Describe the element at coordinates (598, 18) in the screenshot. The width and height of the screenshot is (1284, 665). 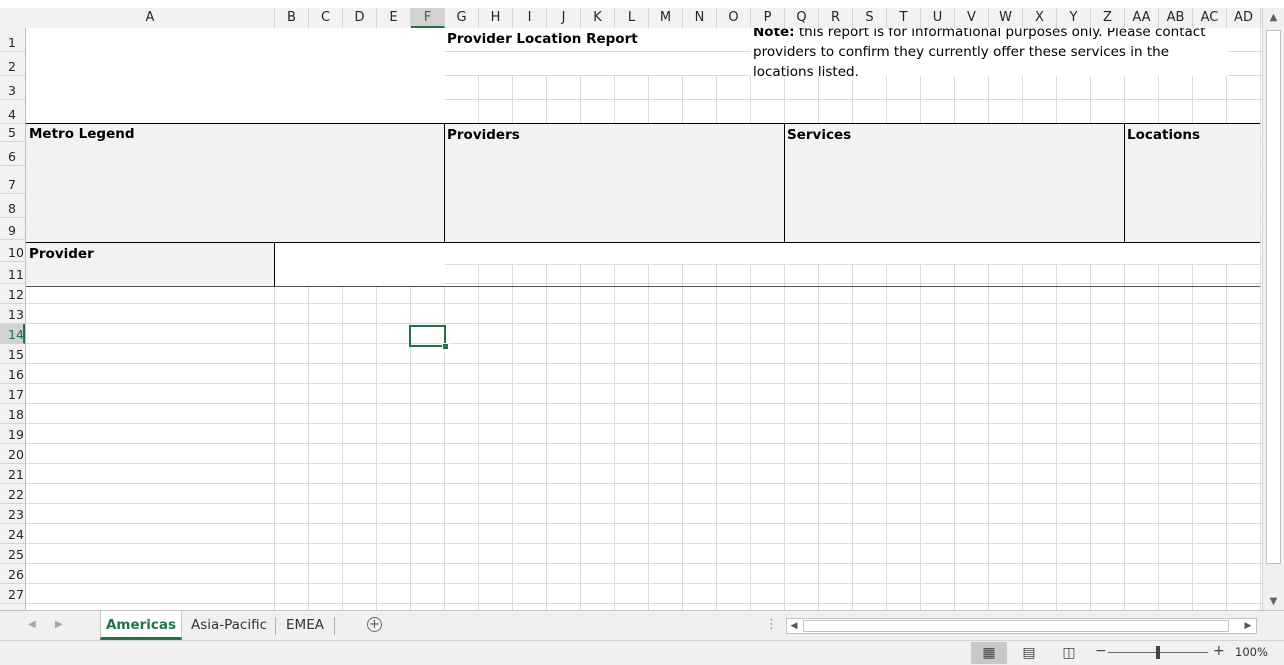
I see `column-header-k: K` at that location.